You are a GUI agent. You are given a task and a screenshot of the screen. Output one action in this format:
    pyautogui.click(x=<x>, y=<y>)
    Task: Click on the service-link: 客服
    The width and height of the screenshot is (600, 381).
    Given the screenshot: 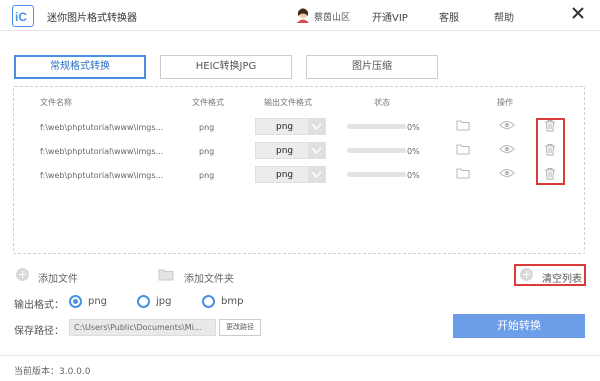 What is the action you would take?
    pyautogui.click(x=449, y=16)
    